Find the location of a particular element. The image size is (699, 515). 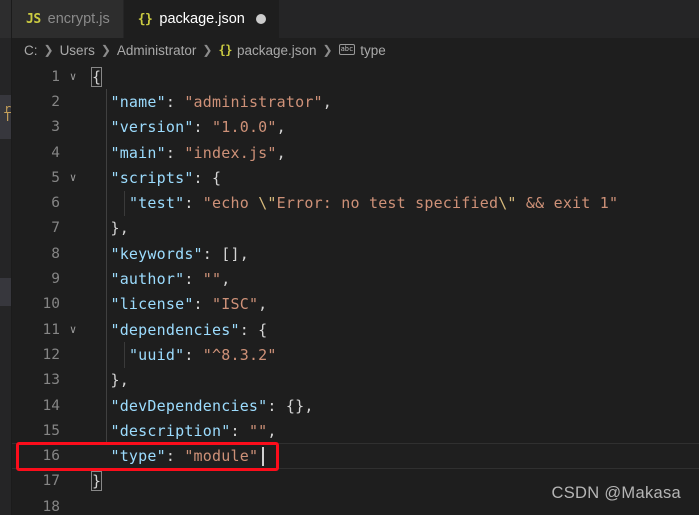

code-line-text: }, is located at coordinates (391, 380).